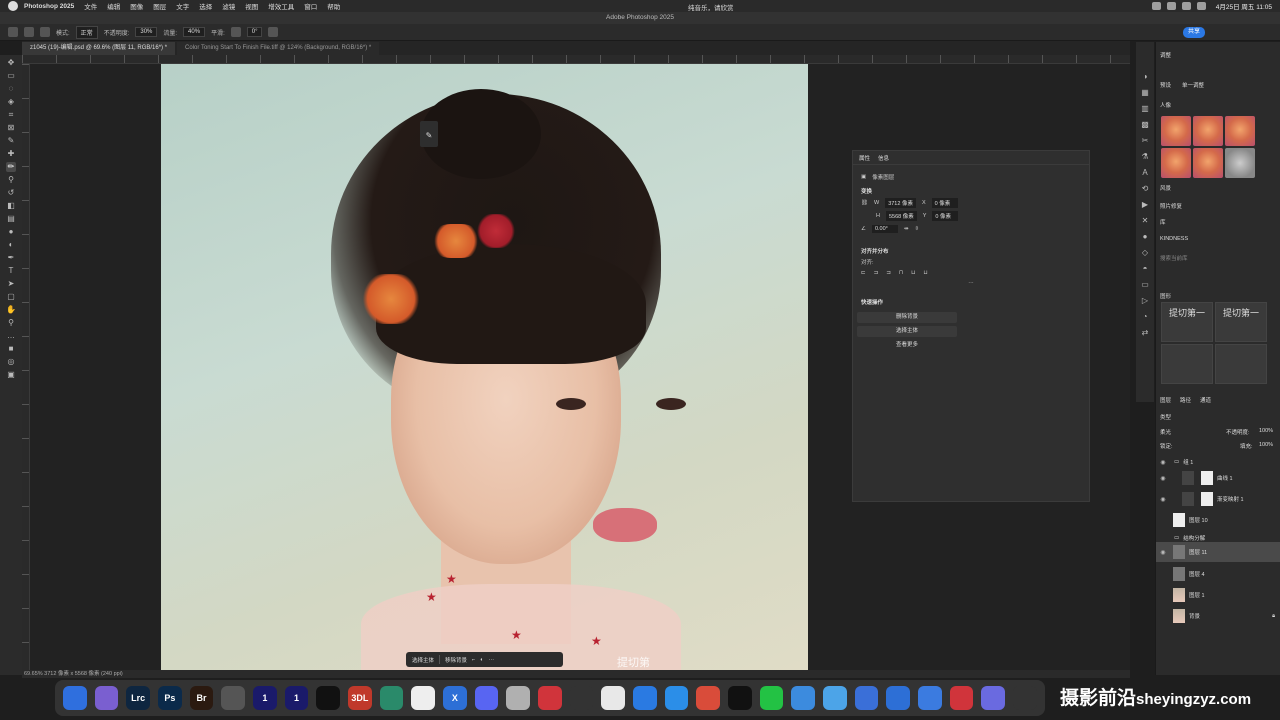 The width and height of the screenshot is (1280, 720). What do you see at coordinates (11, 63) in the screenshot?
I see `move-tool-icon: ✥` at bounding box center [11, 63].